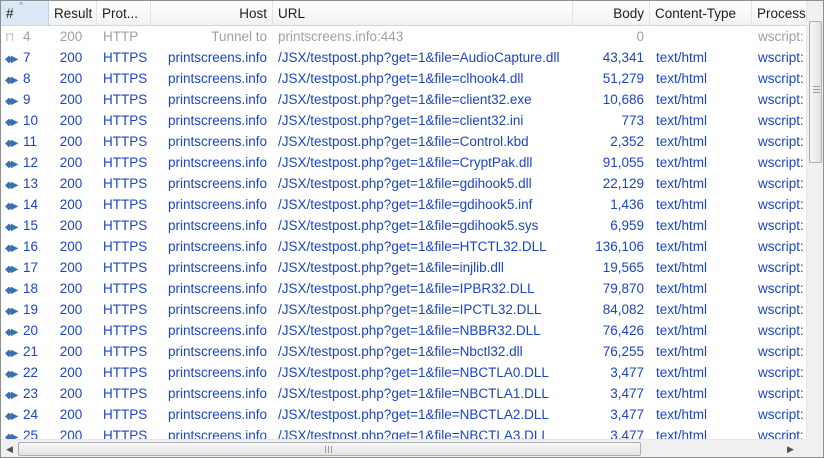 This screenshot has width=824, height=458. What do you see at coordinates (627, 225) in the screenshot?
I see `body-size-cell: 6,959` at bounding box center [627, 225].